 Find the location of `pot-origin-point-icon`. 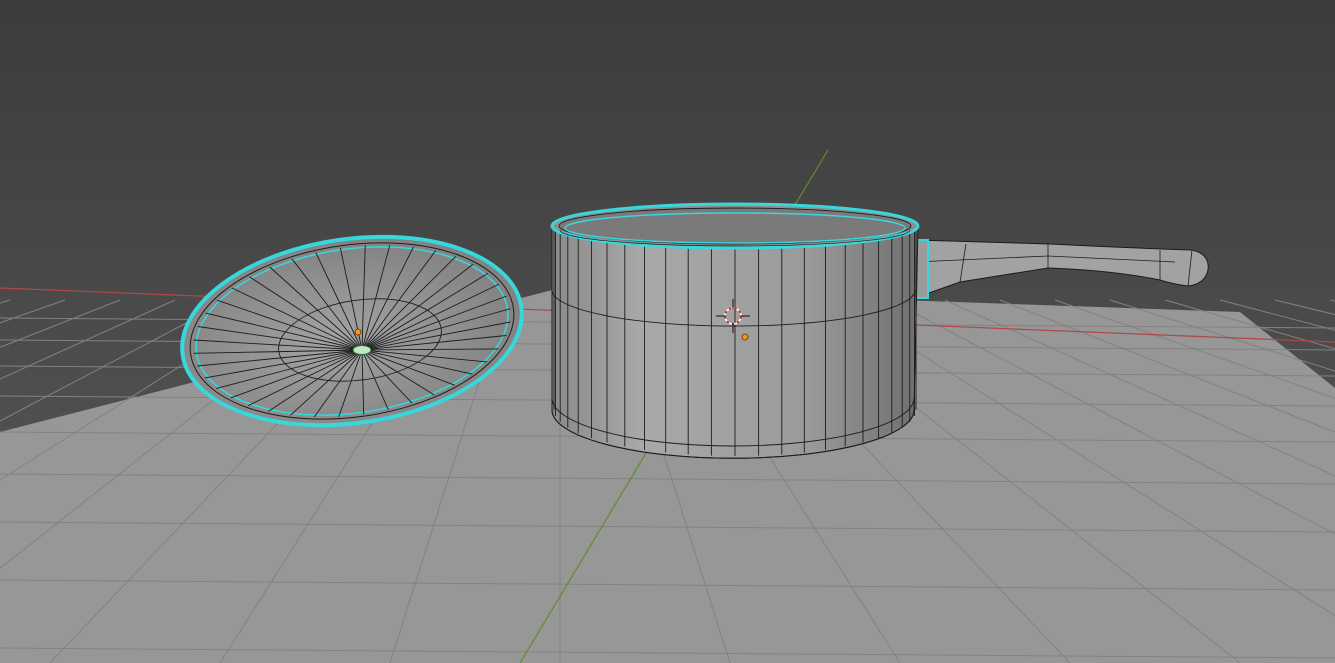

pot-origin-point-icon is located at coordinates (745, 337).